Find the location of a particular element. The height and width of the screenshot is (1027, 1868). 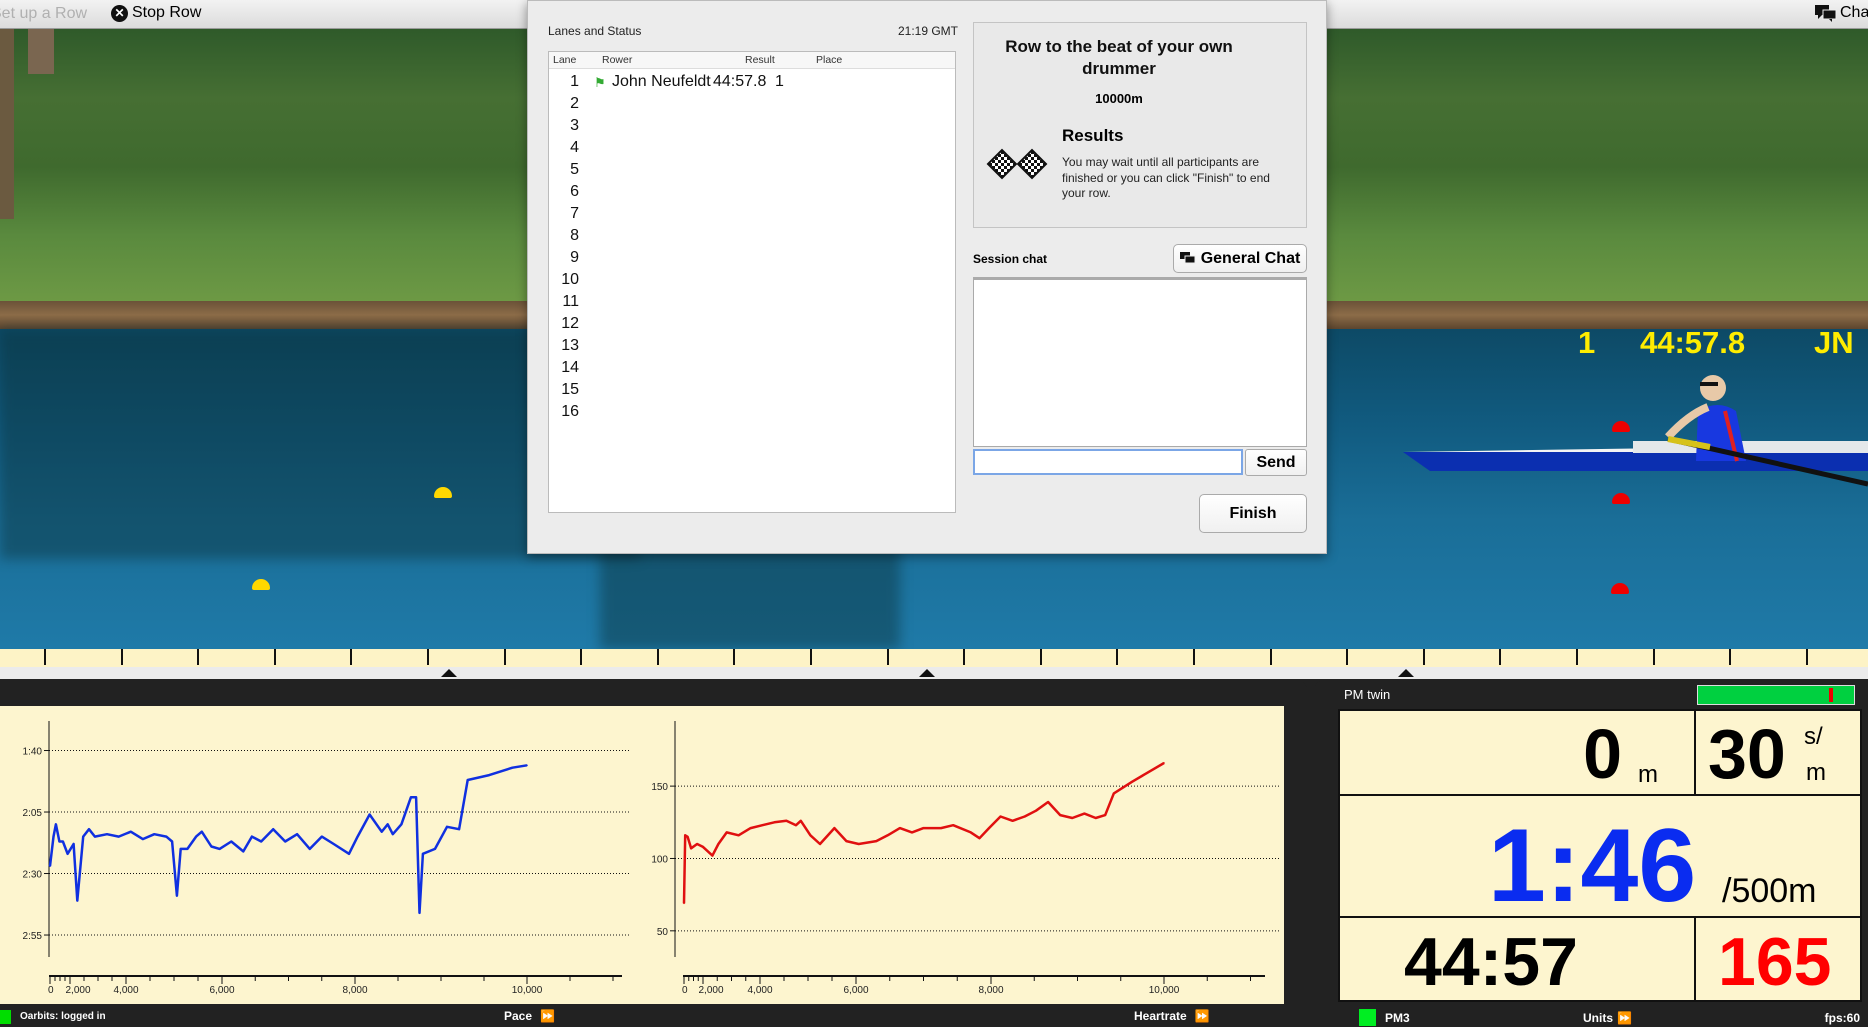

pm-connection-indicator is located at coordinates (1367, 1017).